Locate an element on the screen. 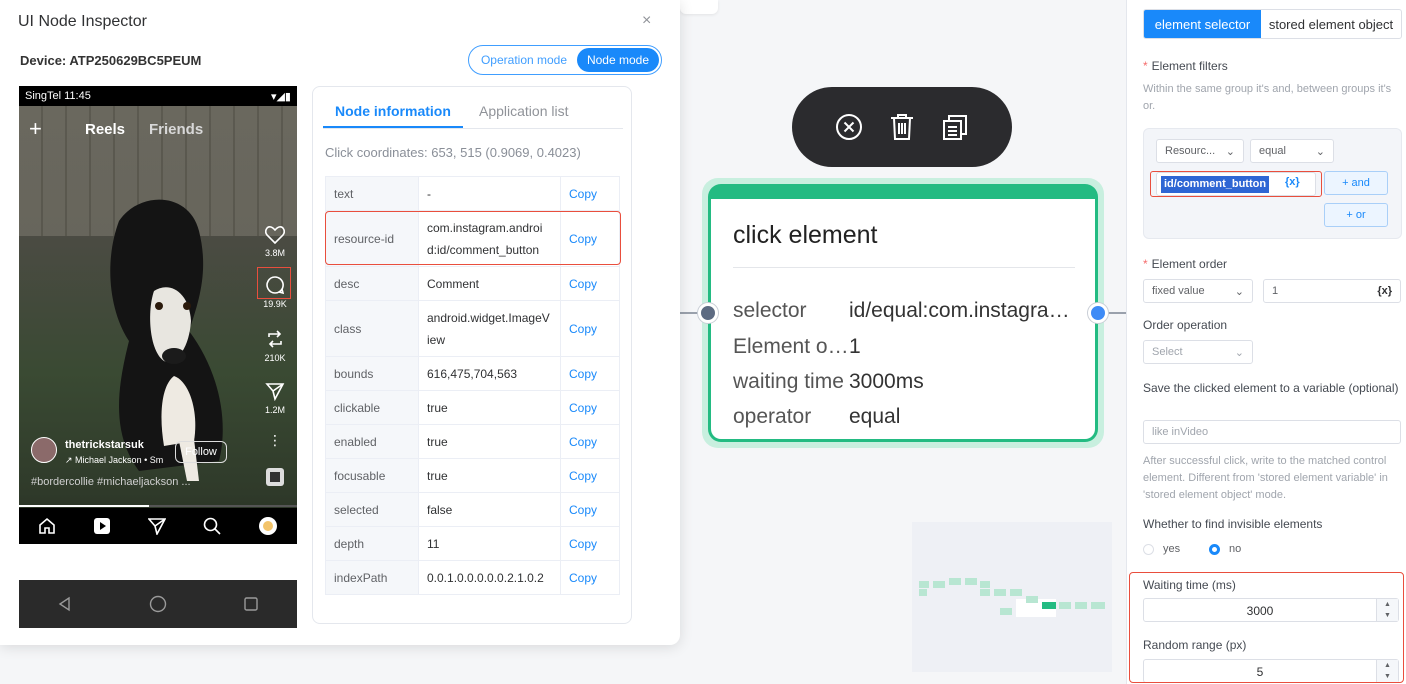 The image size is (1406, 684). save-variable-input: like inVideo is located at coordinates (1272, 432).